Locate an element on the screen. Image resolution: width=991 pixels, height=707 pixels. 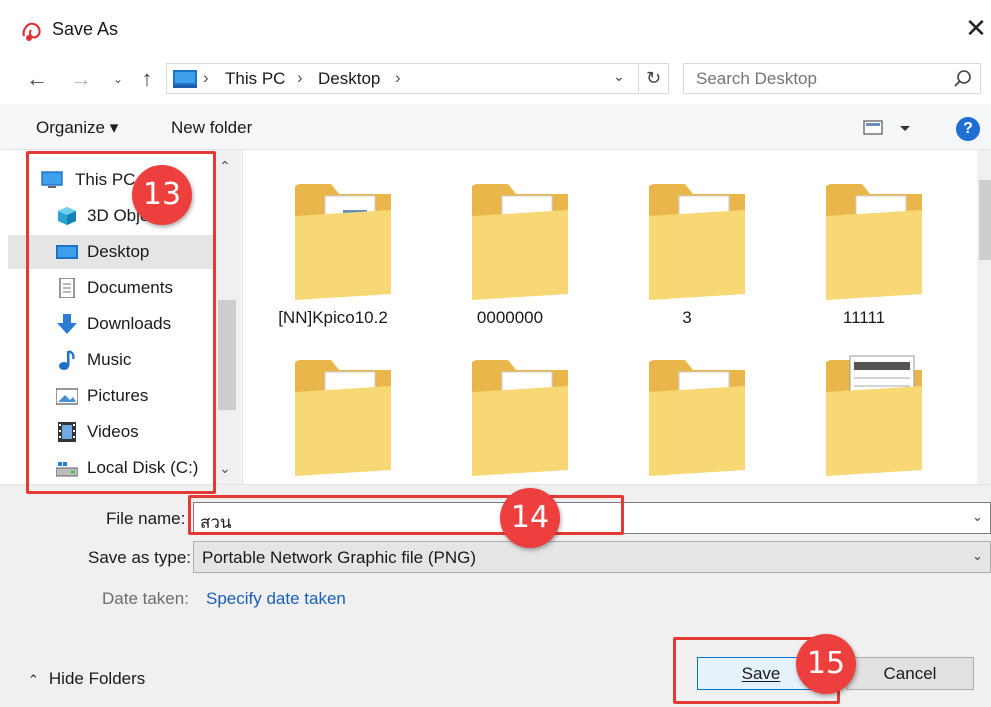
organize-menu-button: Organize ▾ is located at coordinates (77, 128).